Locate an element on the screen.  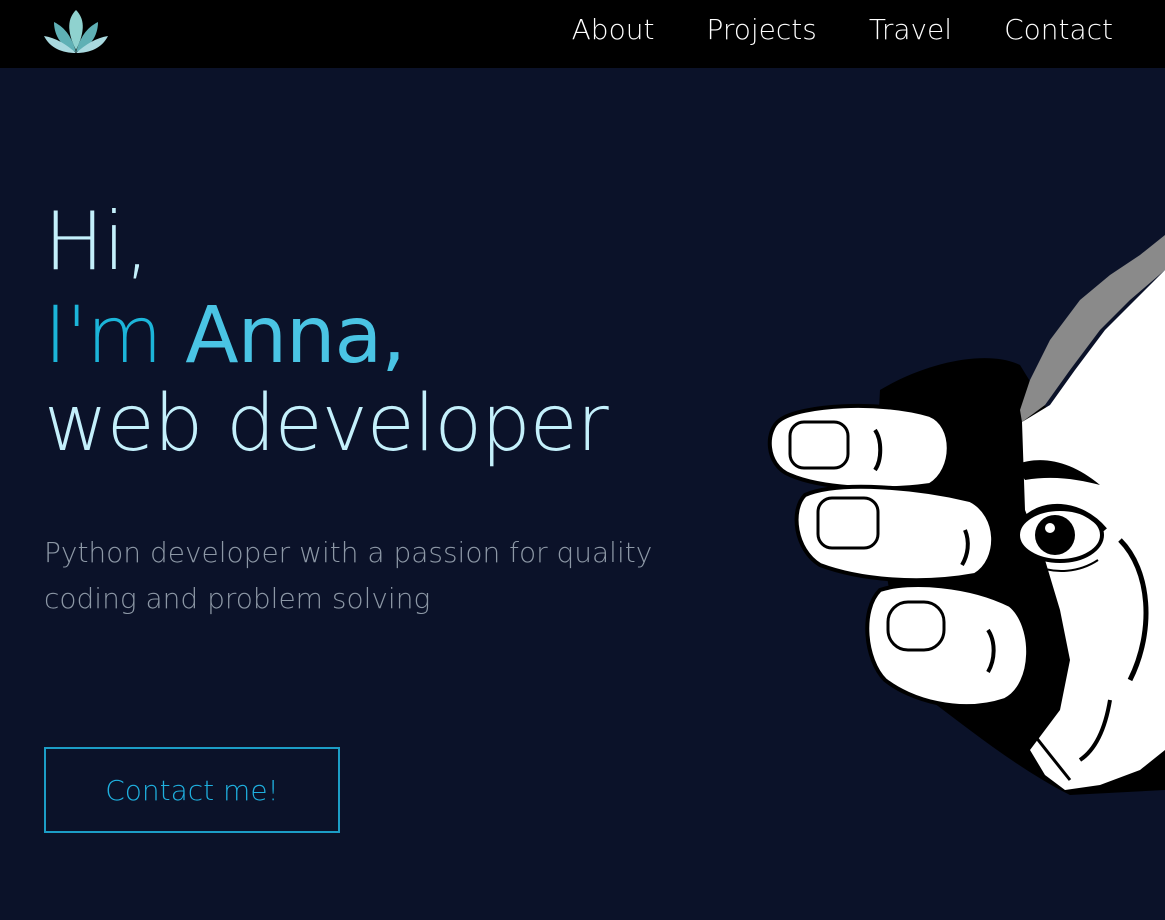
top-navigation-bar: About Projects Travel Contact is located at coordinates (582, 34).